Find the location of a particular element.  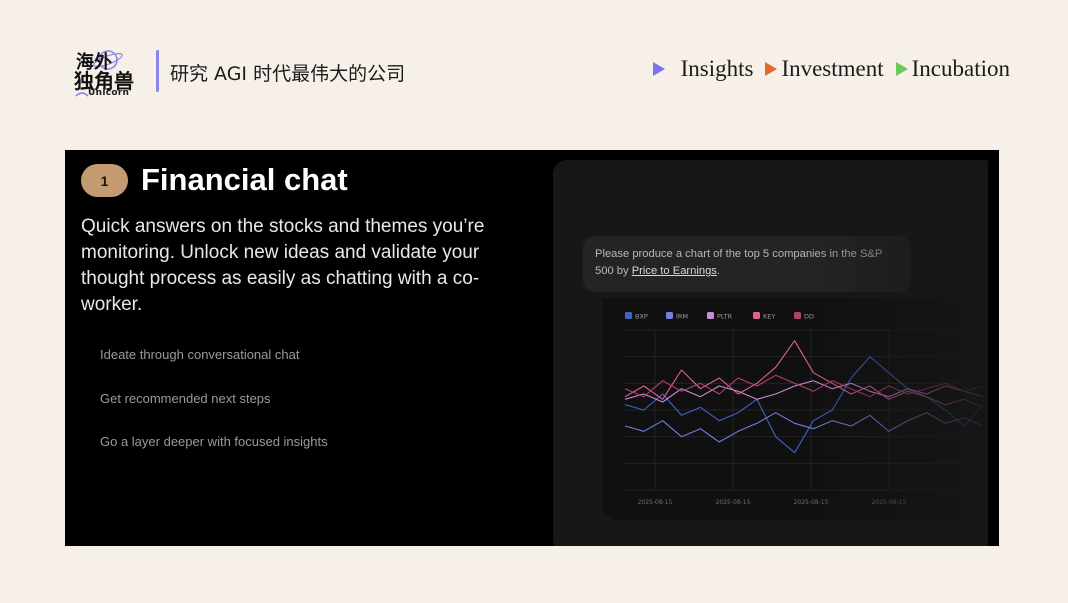

nav-insights-label: Insights is located at coordinates (717, 68).